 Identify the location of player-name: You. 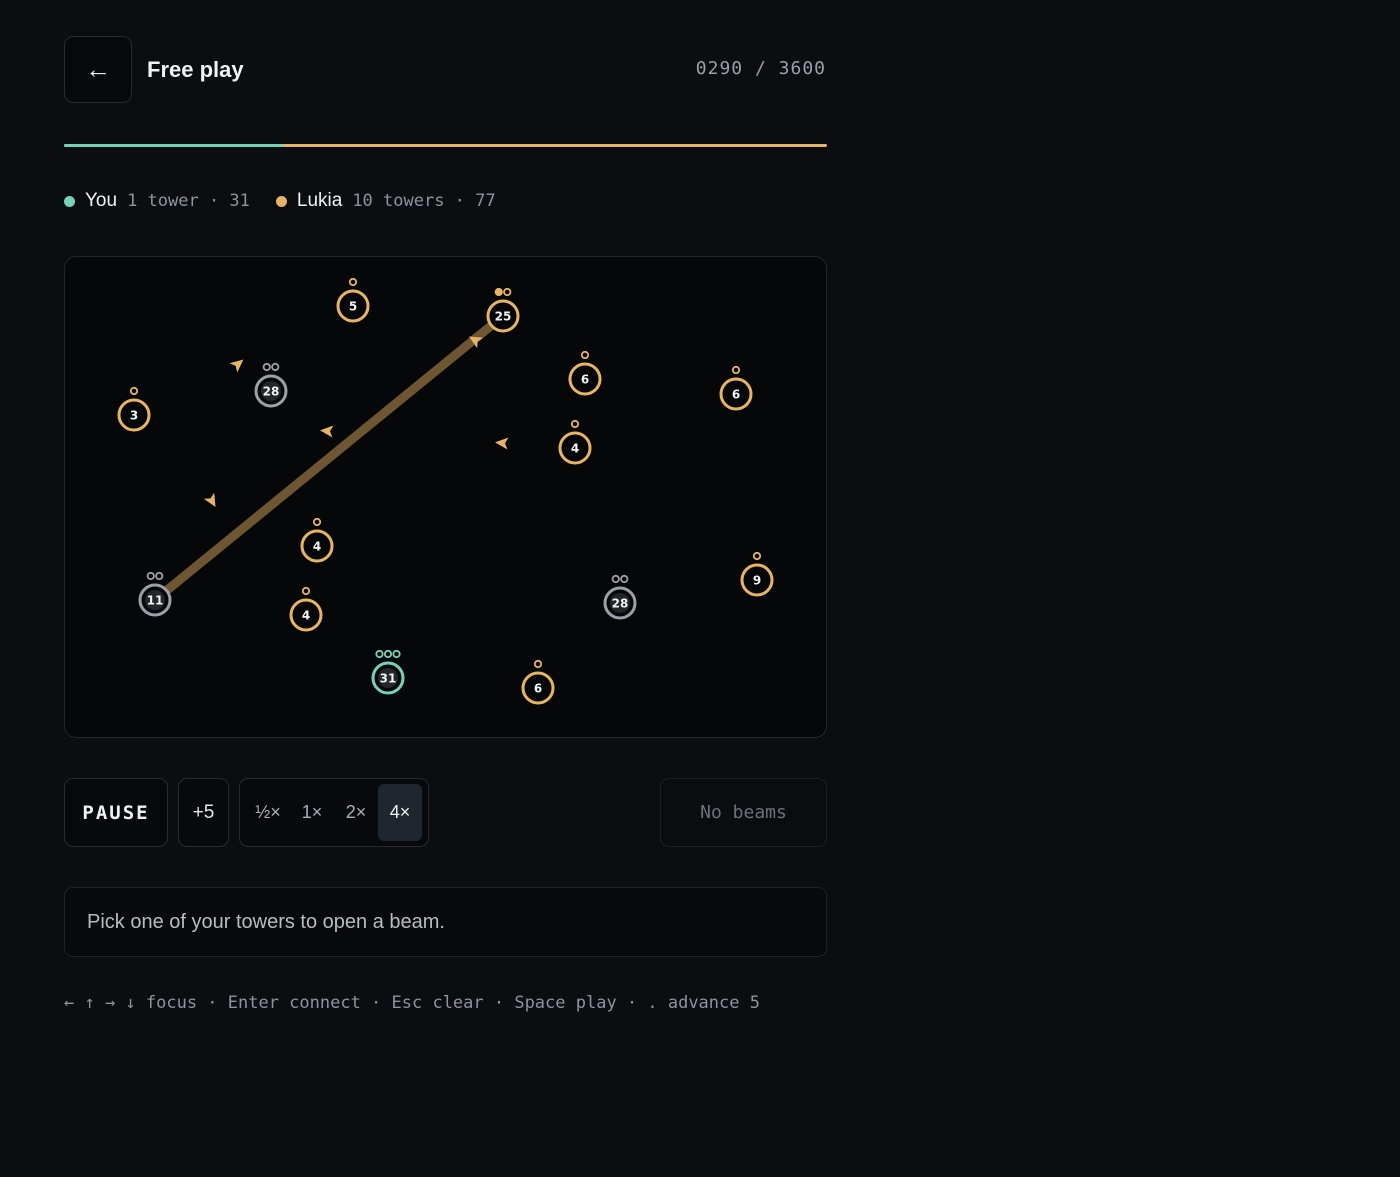
(101, 200).